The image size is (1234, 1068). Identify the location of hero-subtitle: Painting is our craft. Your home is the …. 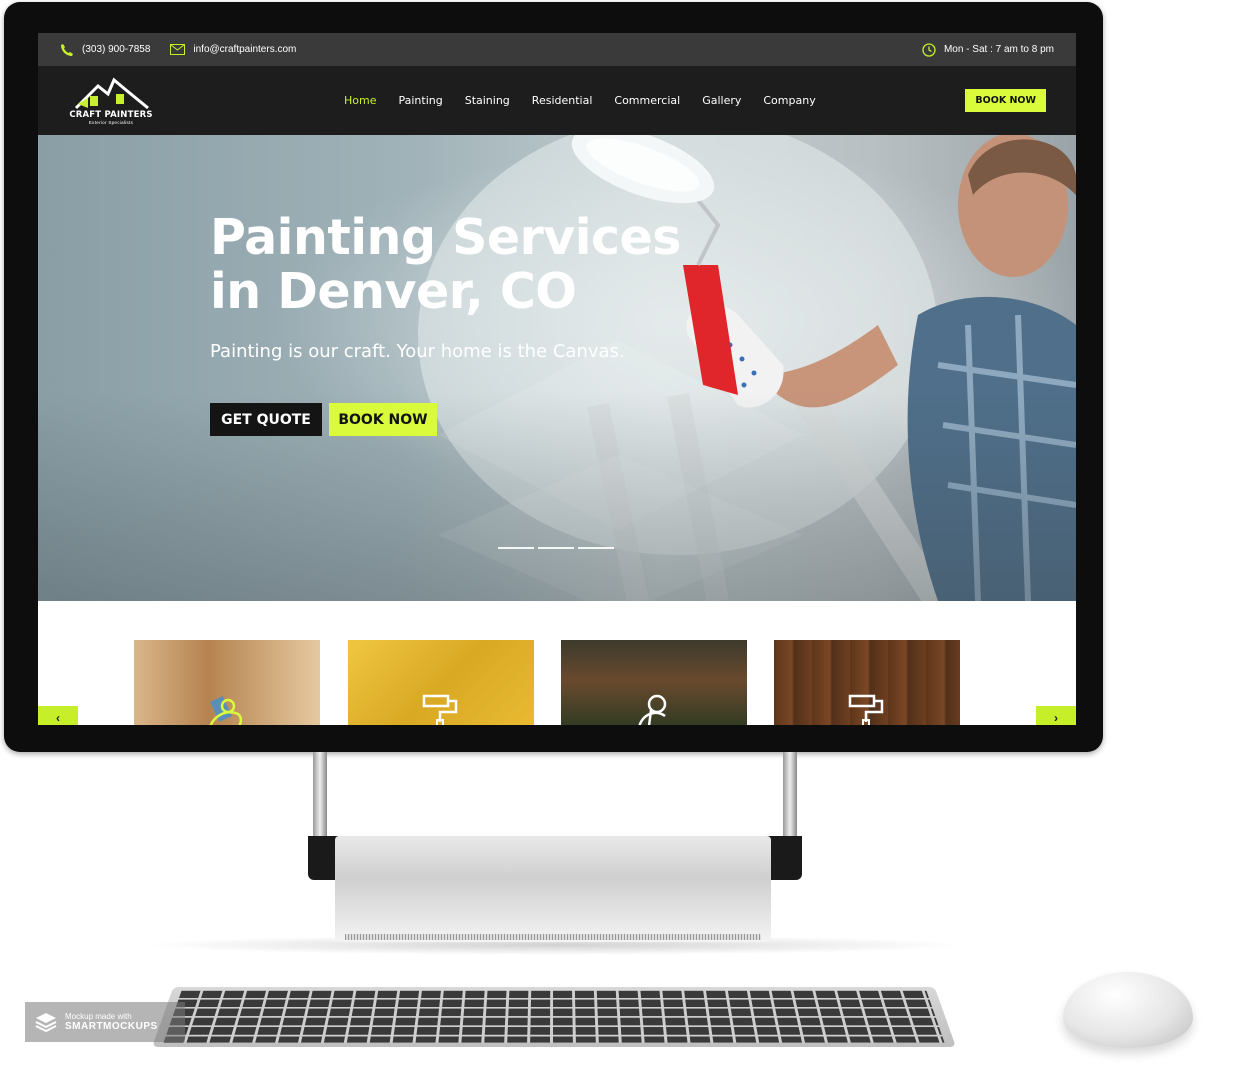
(417, 351).